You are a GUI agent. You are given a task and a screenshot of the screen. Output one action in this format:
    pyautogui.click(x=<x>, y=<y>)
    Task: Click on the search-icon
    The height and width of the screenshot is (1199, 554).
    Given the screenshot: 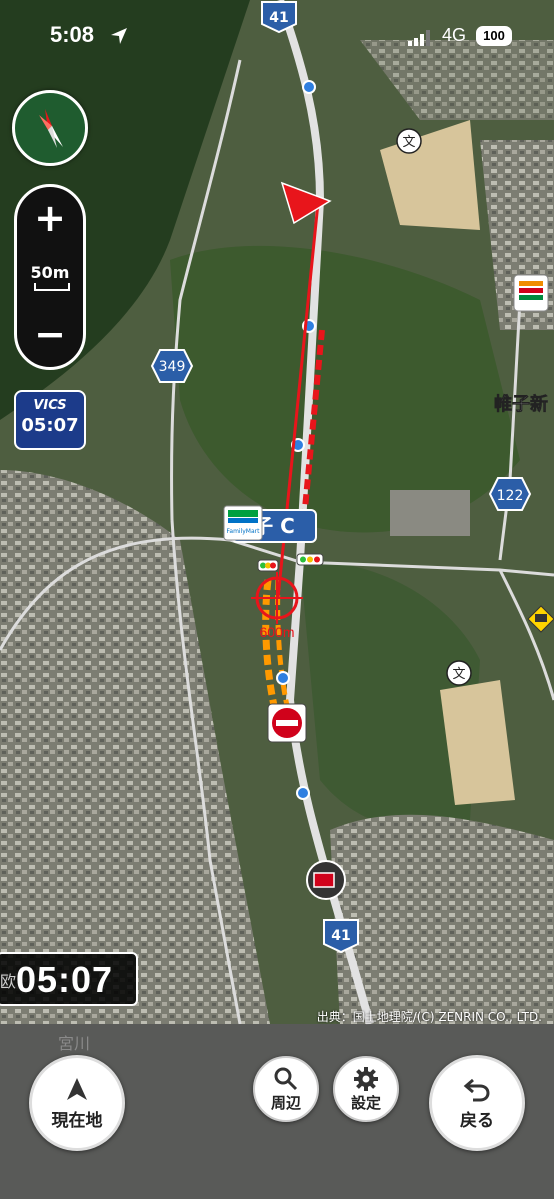 What is the action you would take?
    pyautogui.click(x=286, y=1079)
    